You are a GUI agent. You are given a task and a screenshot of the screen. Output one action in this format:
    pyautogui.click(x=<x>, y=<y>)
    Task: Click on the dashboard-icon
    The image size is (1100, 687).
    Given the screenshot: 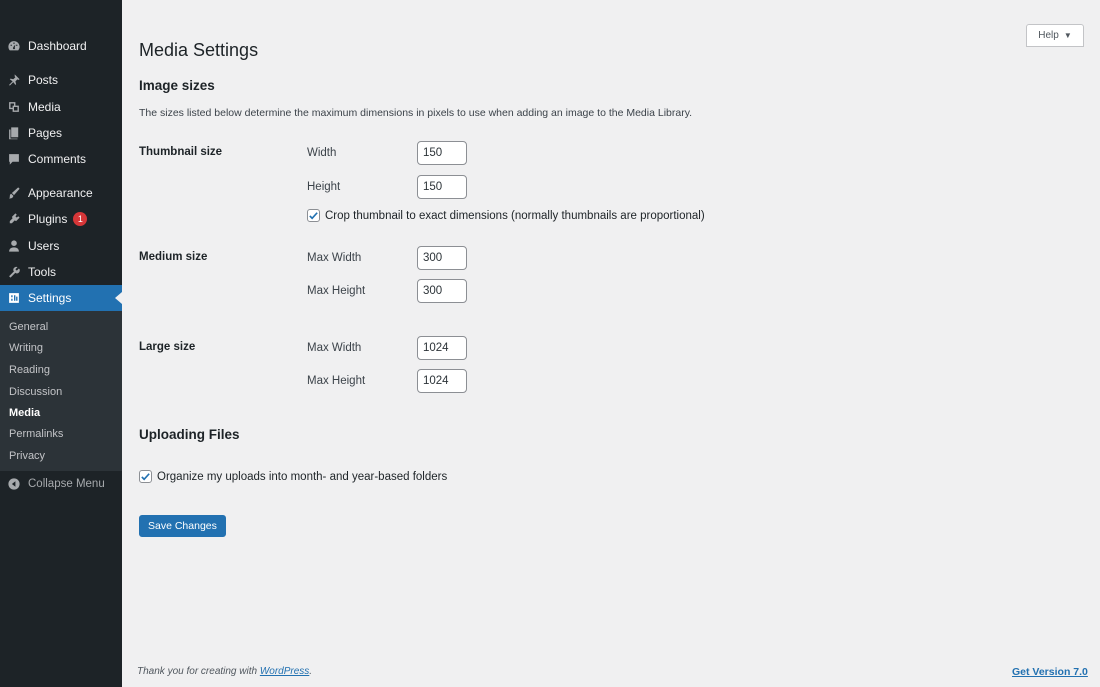 What is the action you would take?
    pyautogui.click(x=14, y=46)
    